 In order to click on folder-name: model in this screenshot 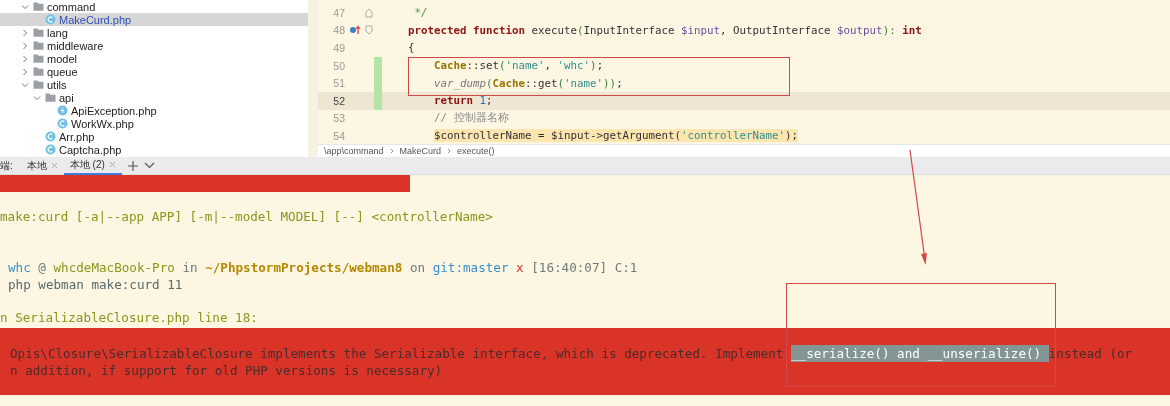, I will do `click(62, 58)`.